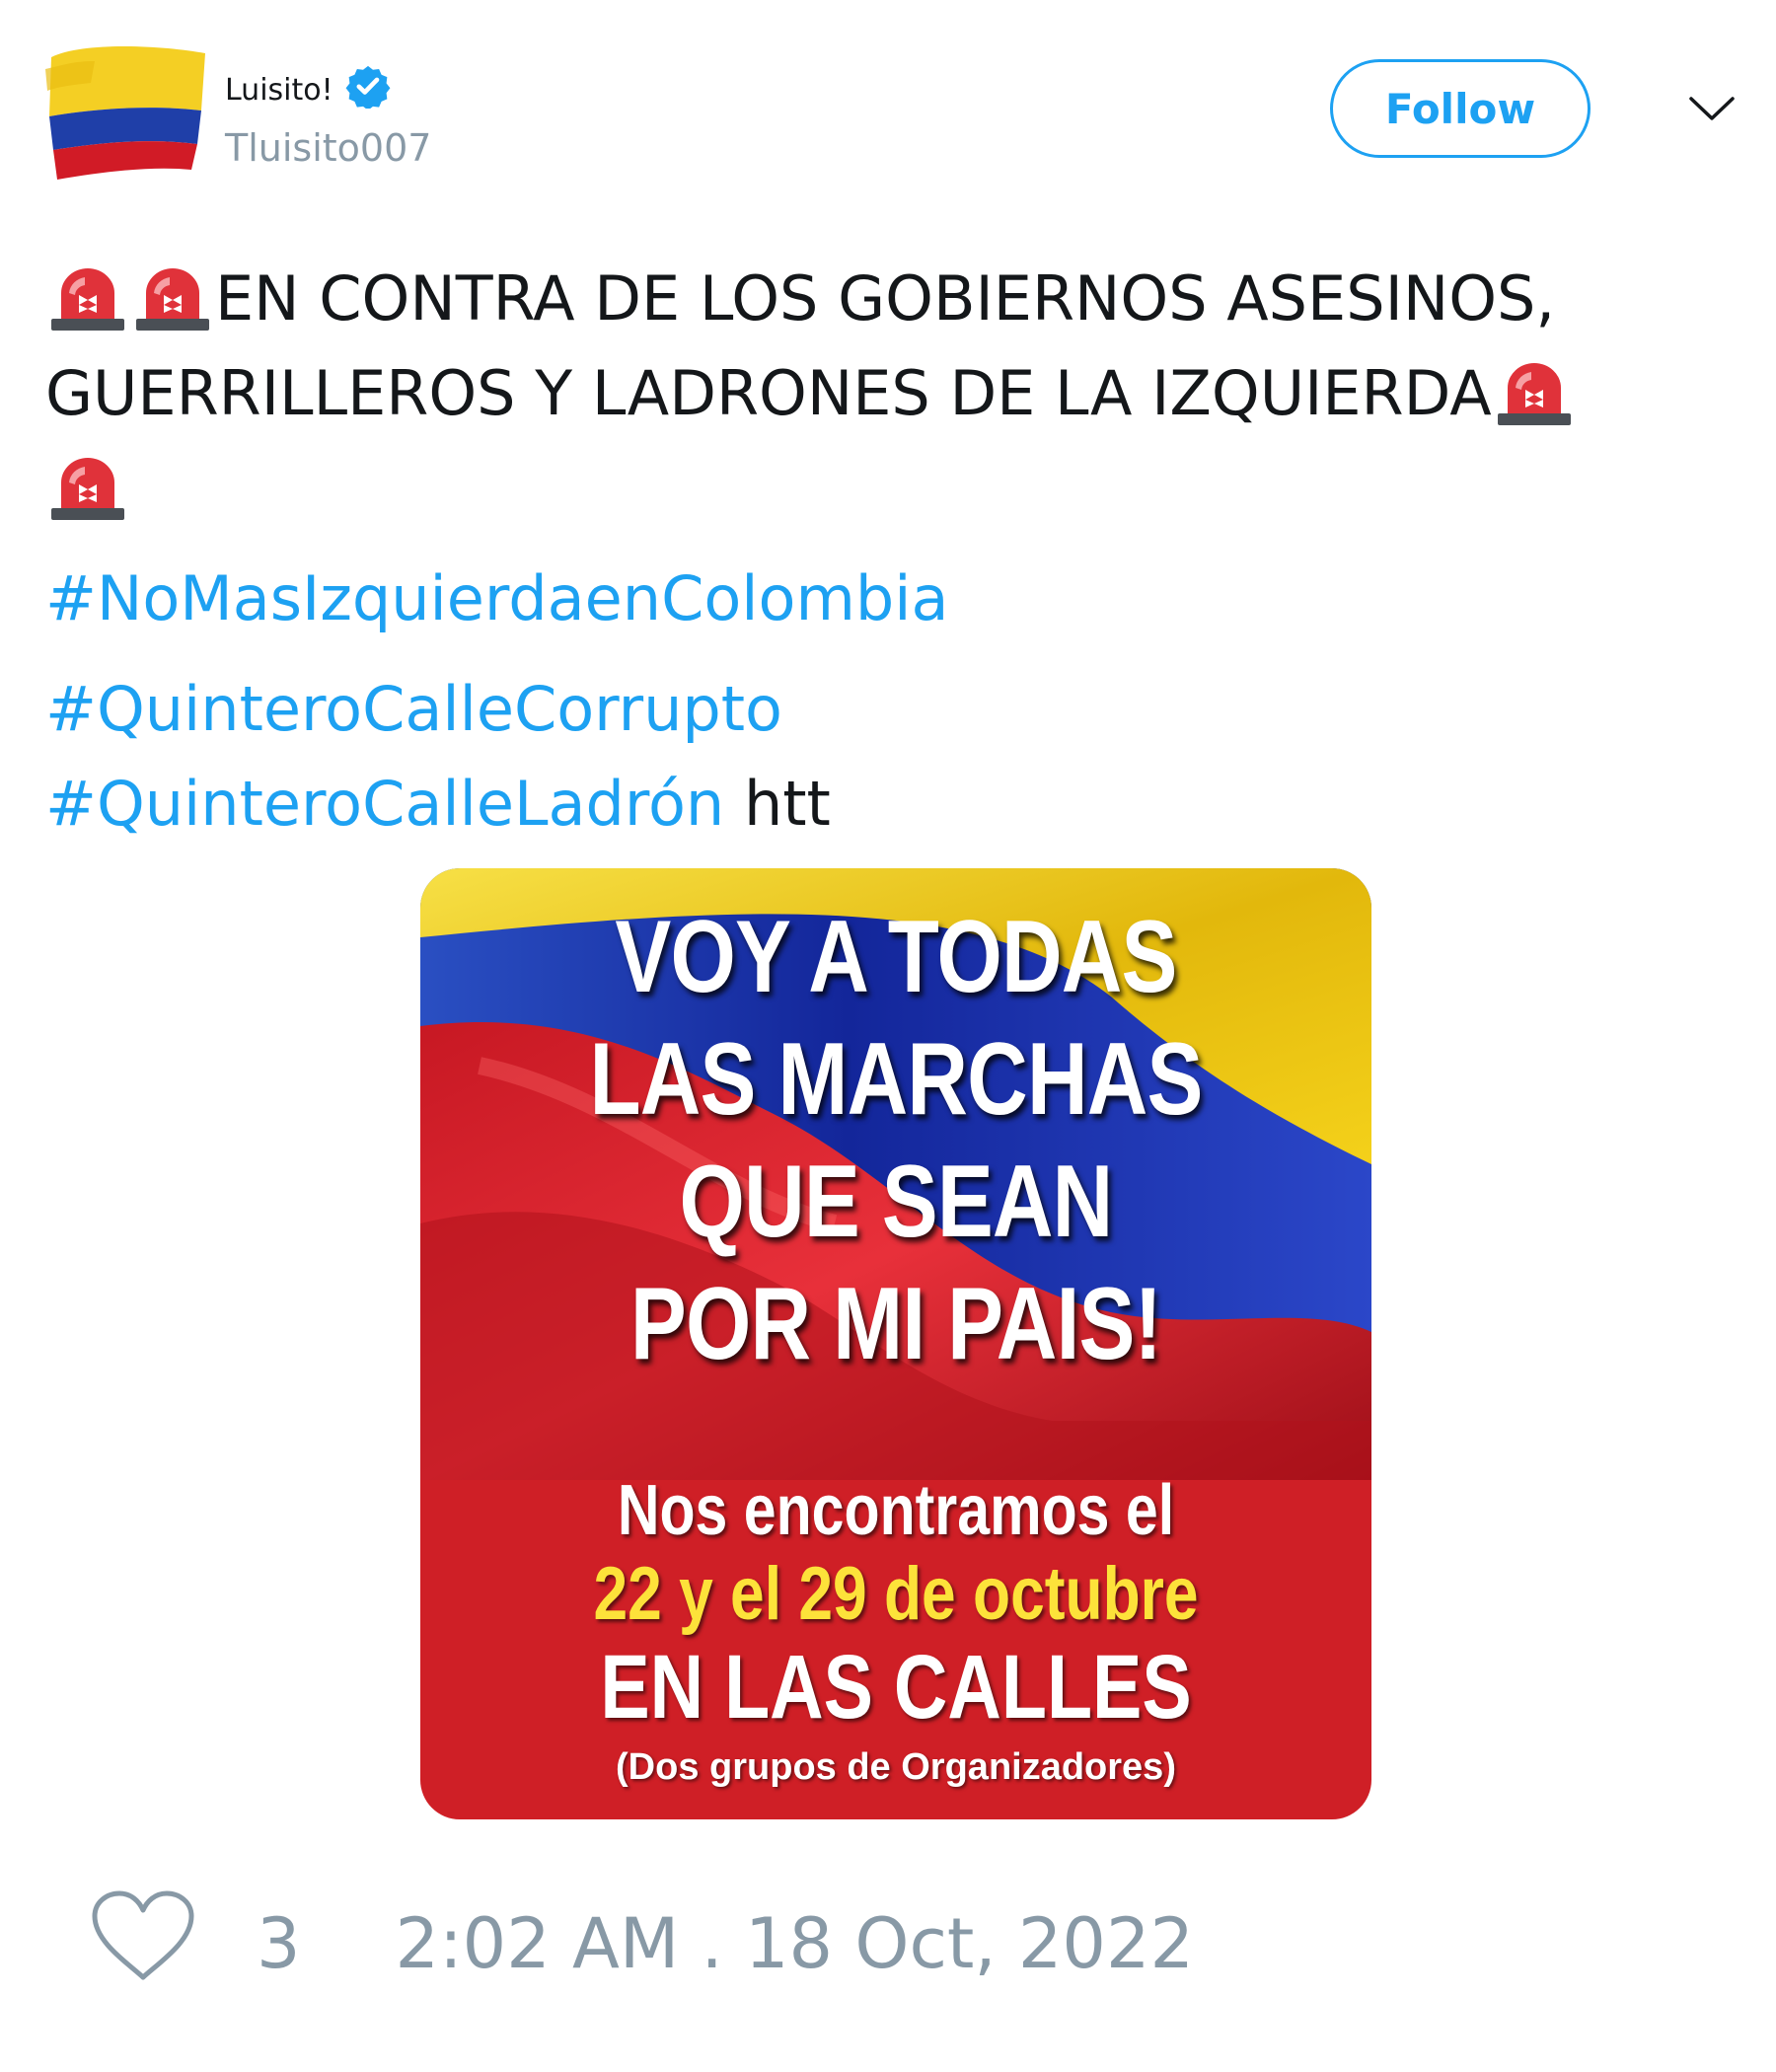 The image size is (1776, 2072). Describe the element at coordinates (368, 90) in the screenshot. I see `verified-badge-icon` at that location.